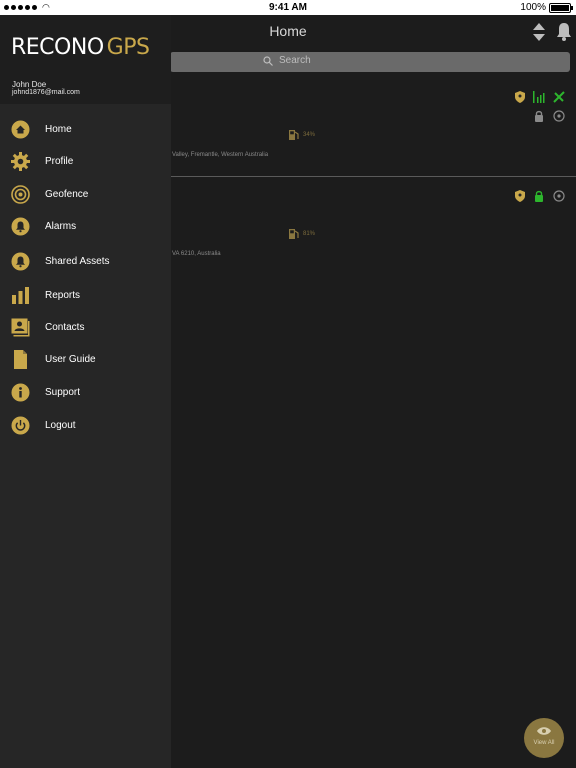  I want to click on geofence-icon, so click(20, 194).